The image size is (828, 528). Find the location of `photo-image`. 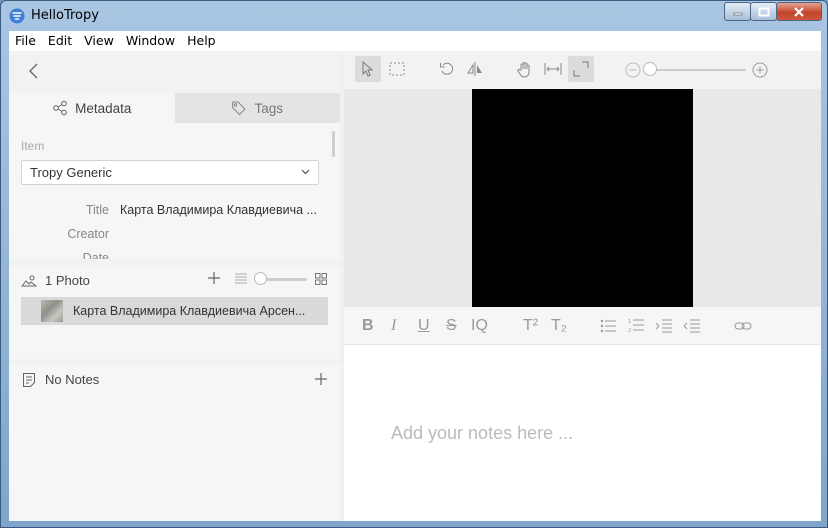

photo-image is located at coordinates (582, 198).